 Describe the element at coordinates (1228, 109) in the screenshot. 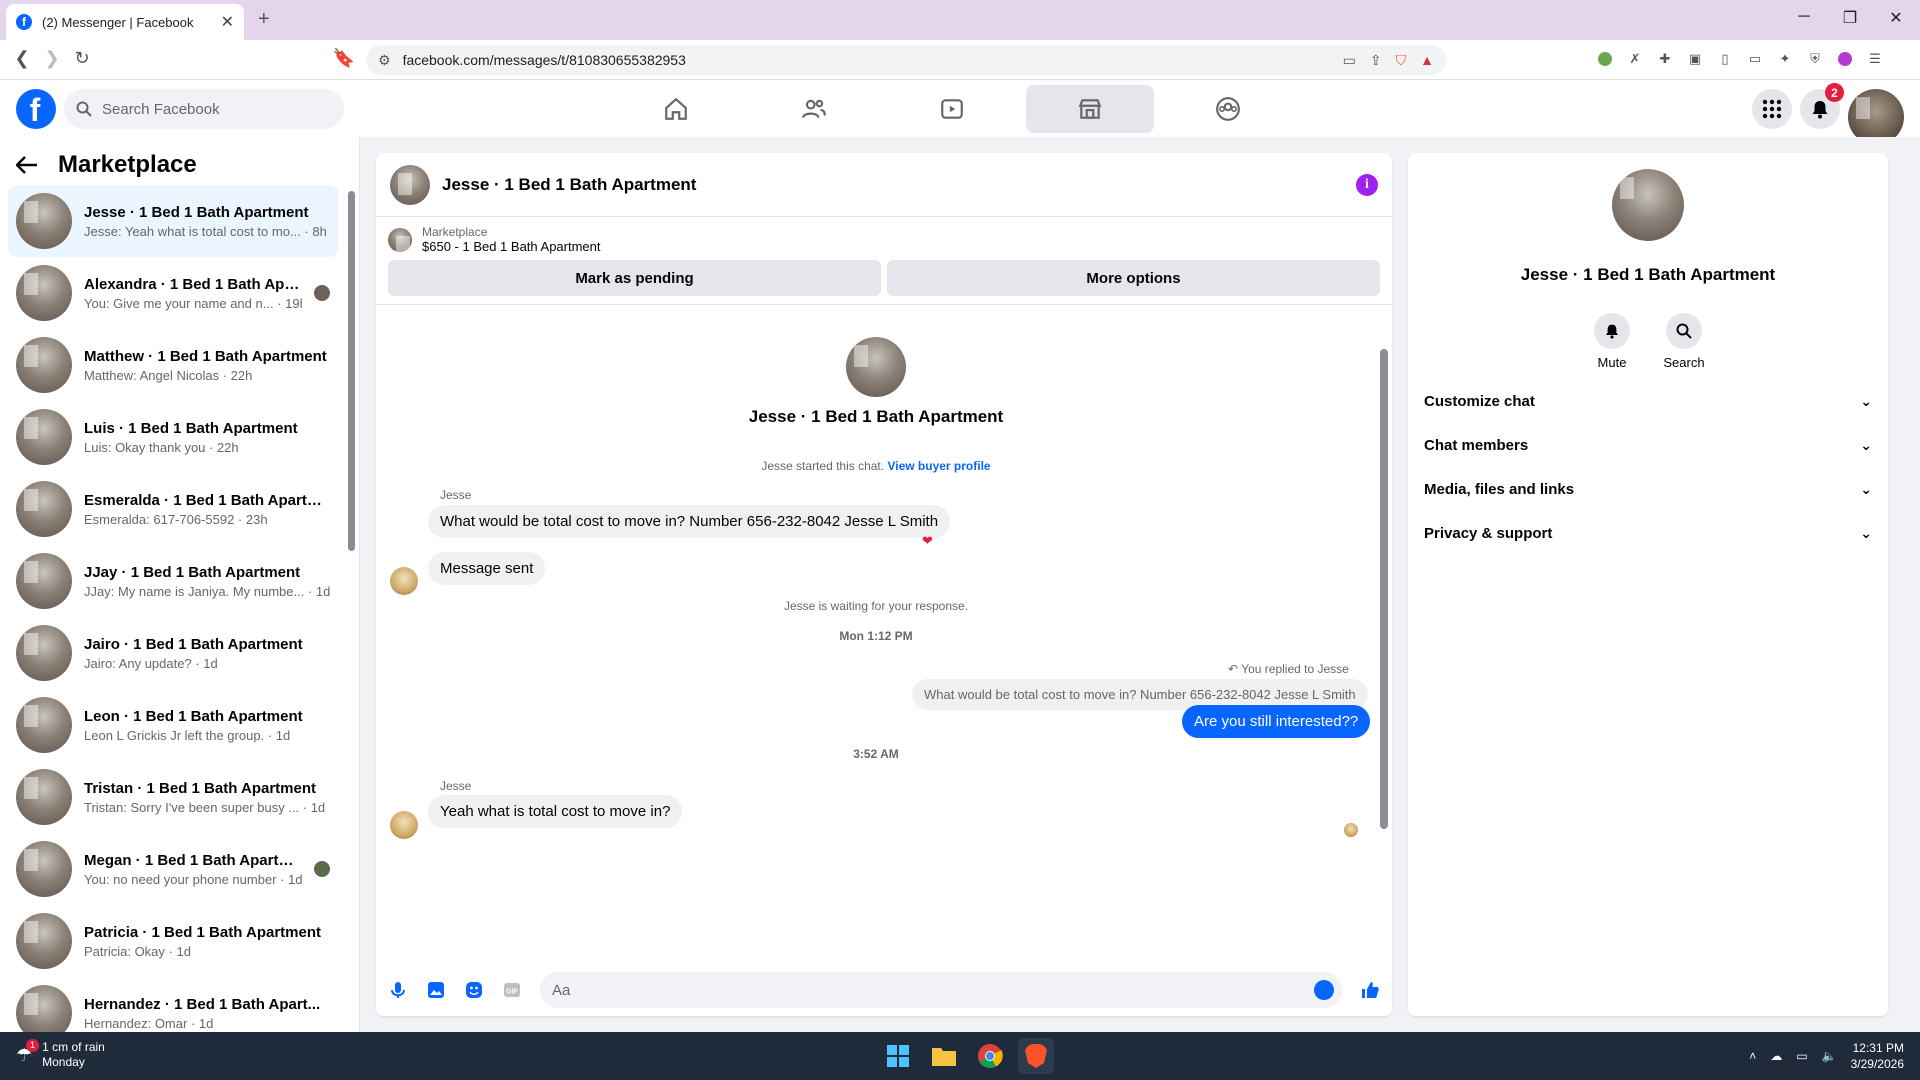

I see `nav-groups-button` at that location.